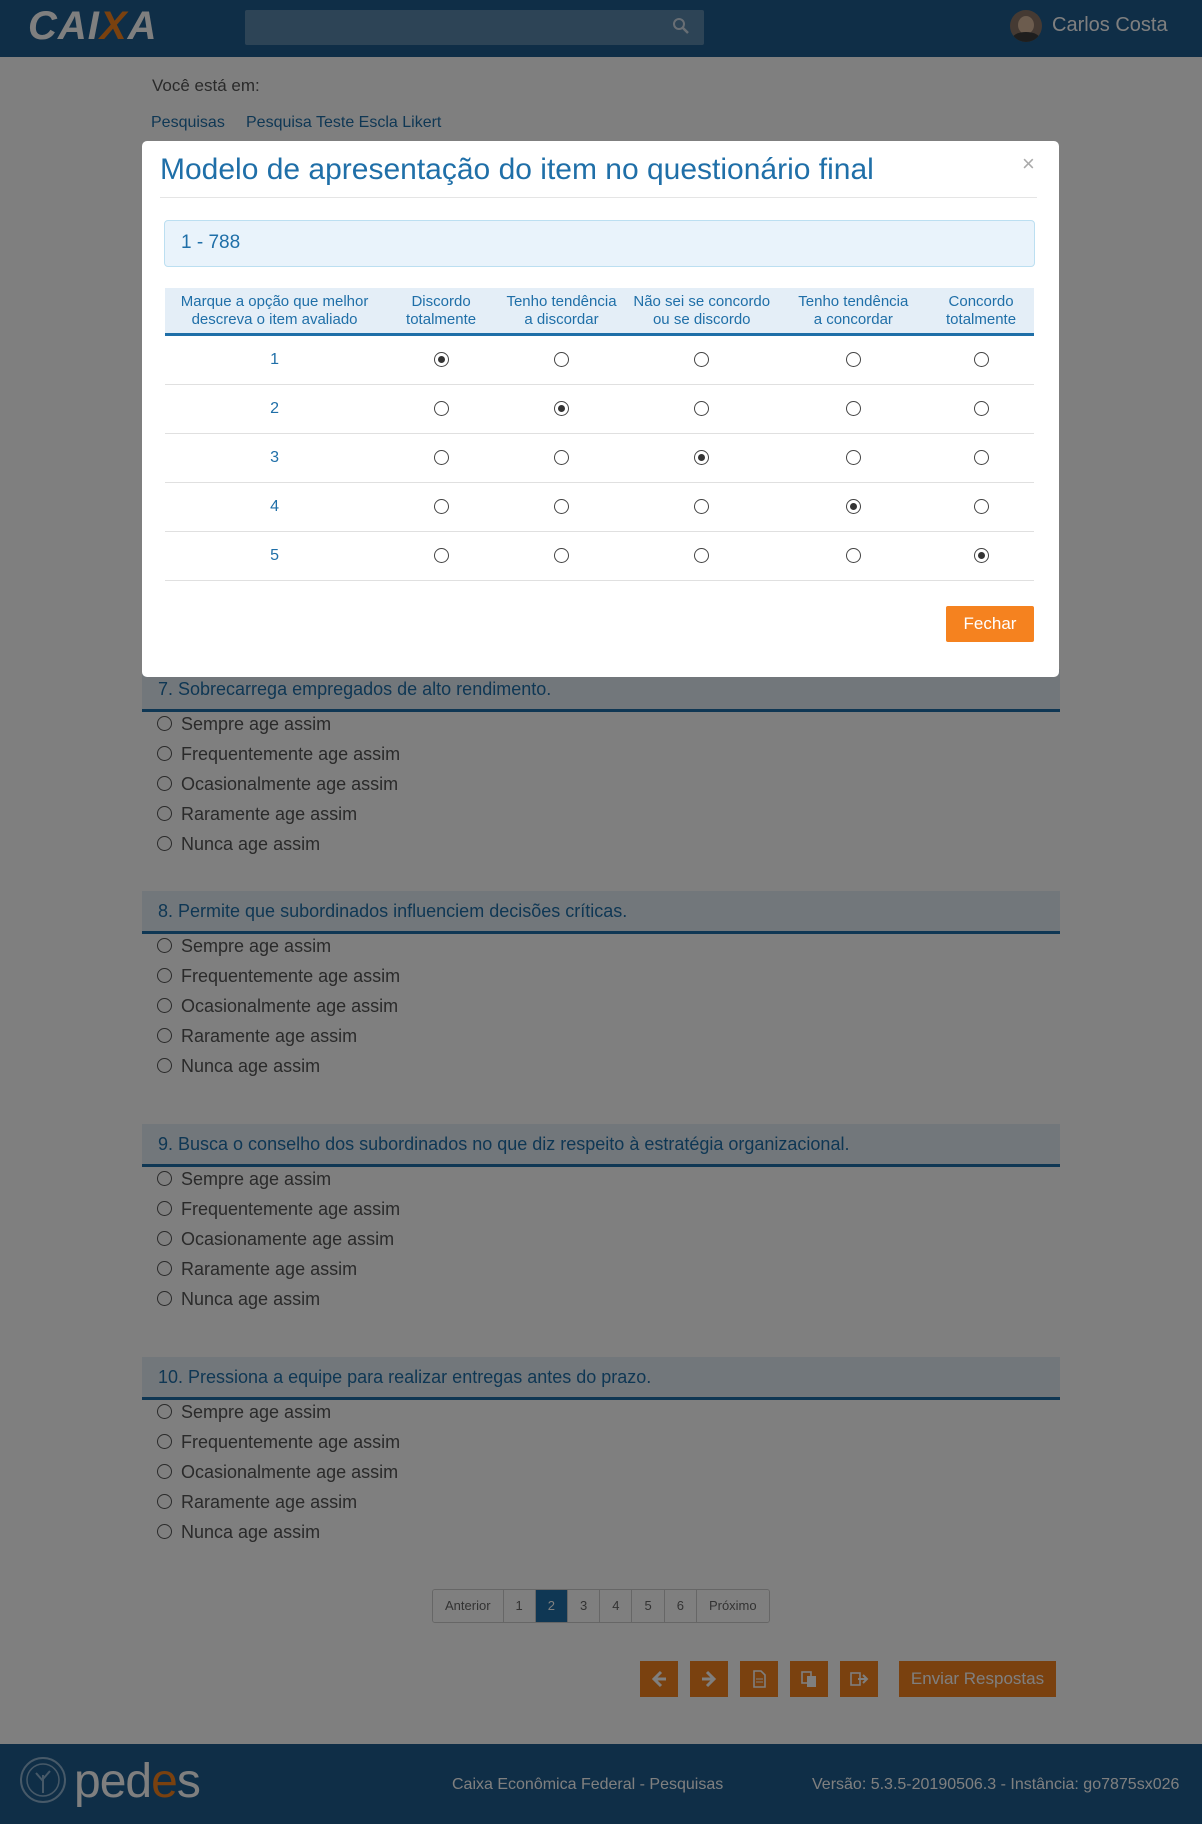  Describe the element at coordinates (853, 319) in the screenshot. I see `header-line: a concordar` at that location.